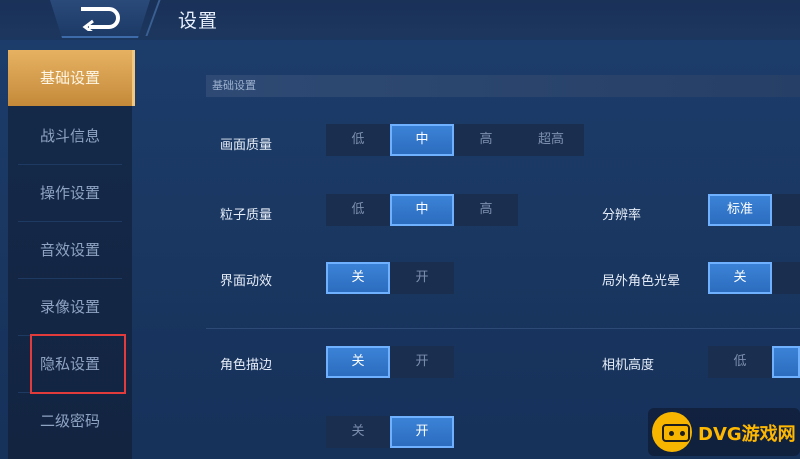 Image resolution: width=800 pixels, height=459 pixels. What do you see at coordinates (422, 362) in the screenshot?
I see `character-outline-on: 开` at bounding box center [422, 362].